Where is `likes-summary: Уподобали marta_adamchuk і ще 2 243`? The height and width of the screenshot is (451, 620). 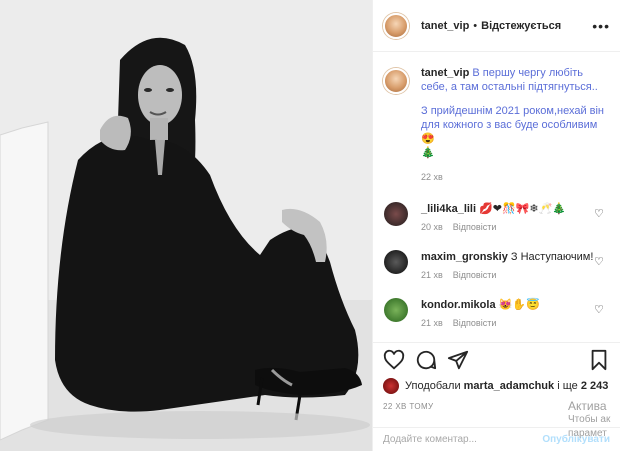
likes-summary: Уподобали marta_adamchuk і ще 2 243 is located at coordinates (496, 386).